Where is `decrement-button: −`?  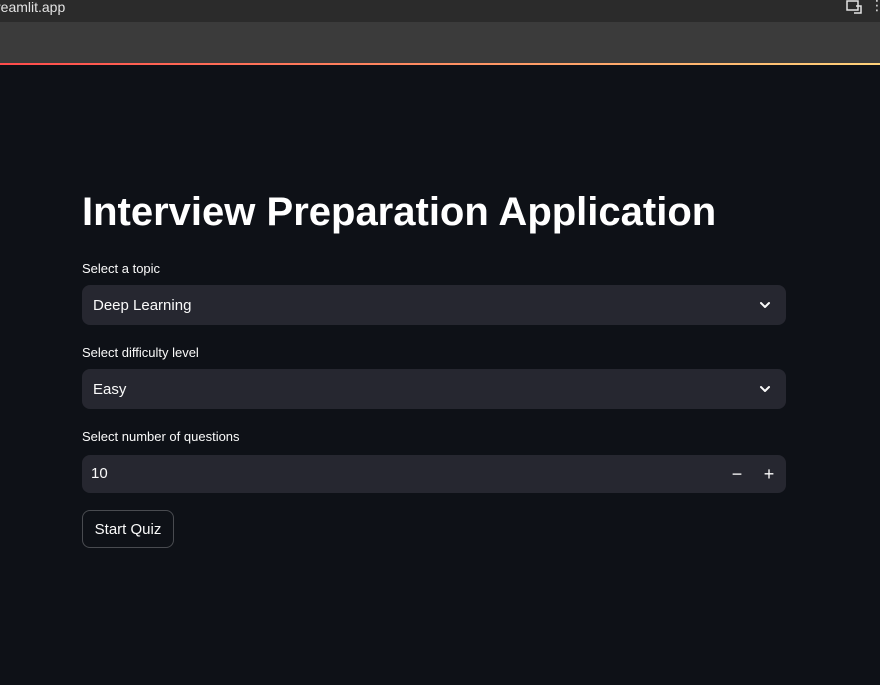 decrement-button: − is located at coordinates (737, 474).